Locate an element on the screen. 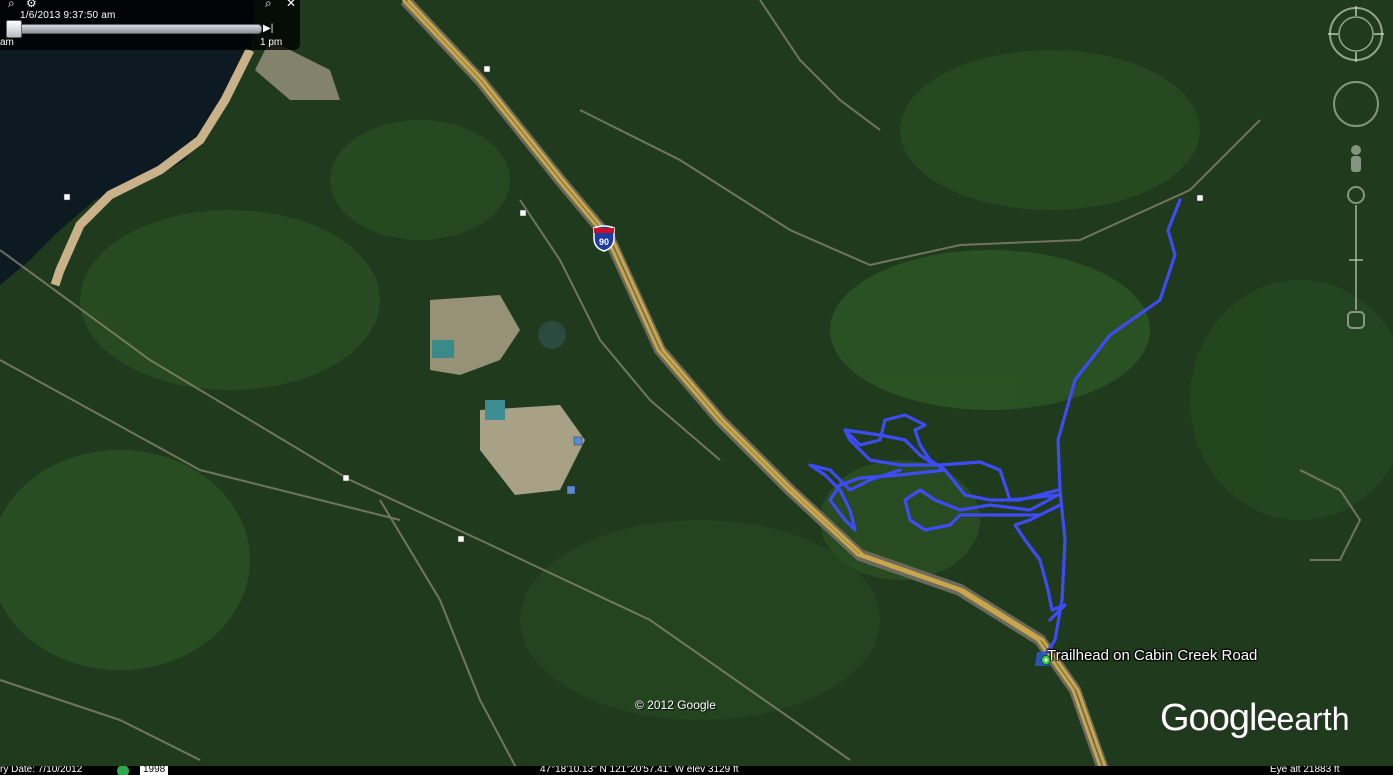 This screenshot has height=775, width=1393. compass-icon is located at coordinates (1356, 34).